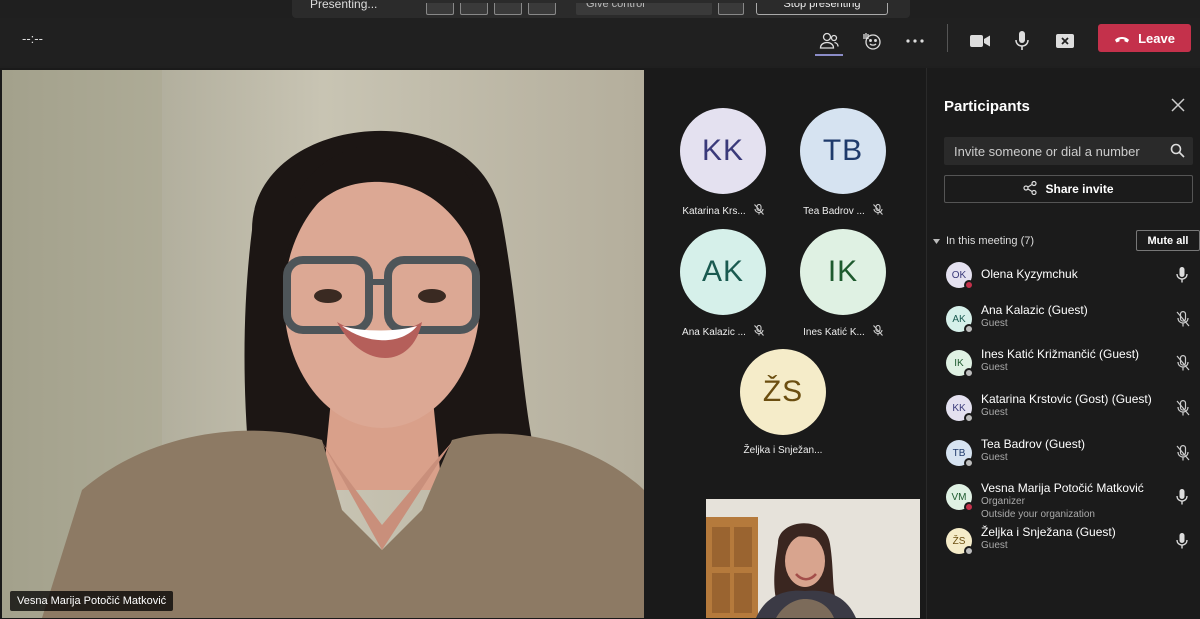 The width and height of the screenshot is (1200, 619). Describe the element at coordinates (915, 41) in the screenshot. I see `more-icon` at that location.